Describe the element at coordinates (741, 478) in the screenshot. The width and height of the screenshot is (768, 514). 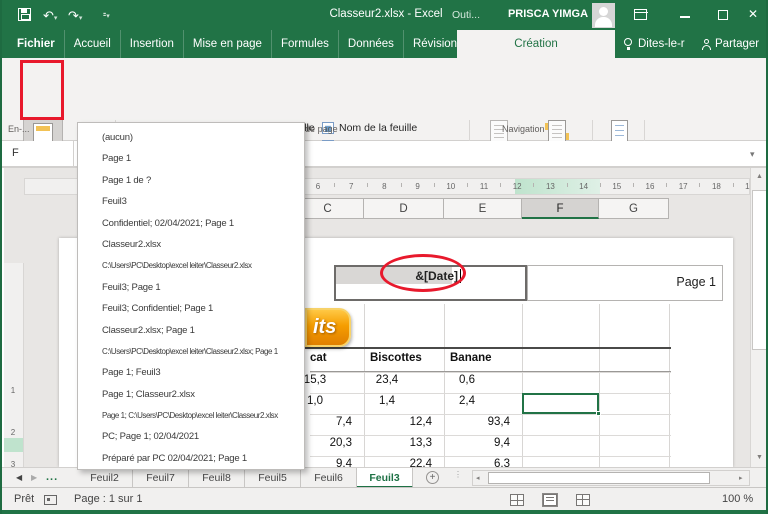
I see `scroll-right-icon: ▸` at that location.